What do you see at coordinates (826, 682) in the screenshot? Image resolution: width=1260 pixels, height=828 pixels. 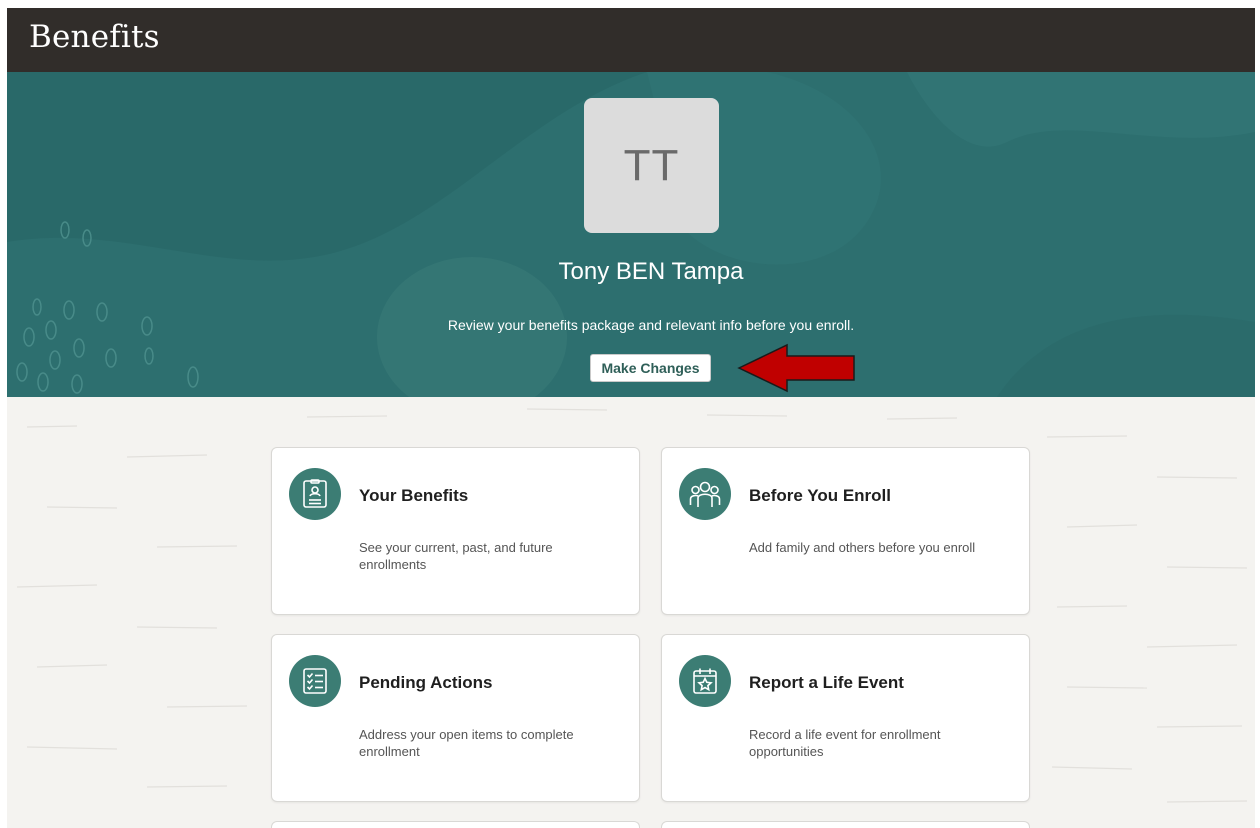 I see `card-title: Report a Life Event` at bounding box center [826, 682].